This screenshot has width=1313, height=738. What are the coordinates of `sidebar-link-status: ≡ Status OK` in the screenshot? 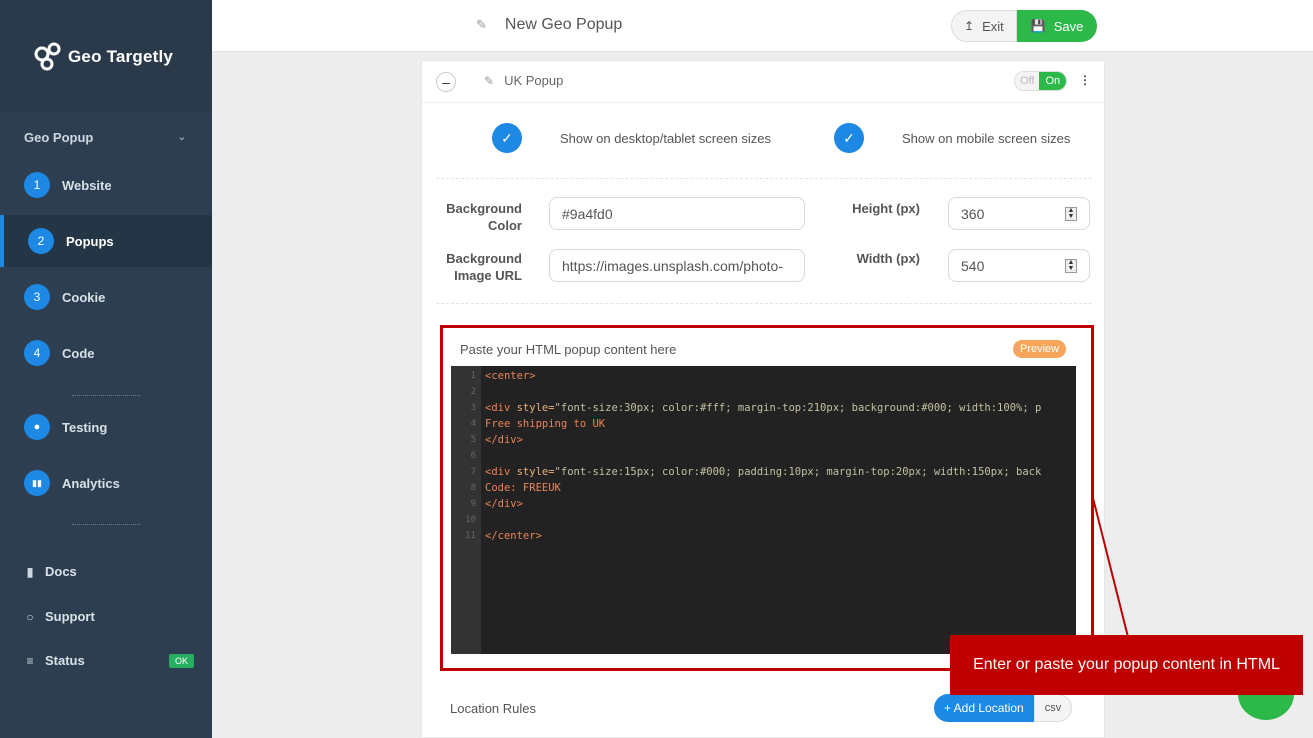 It's located at (109, 660).